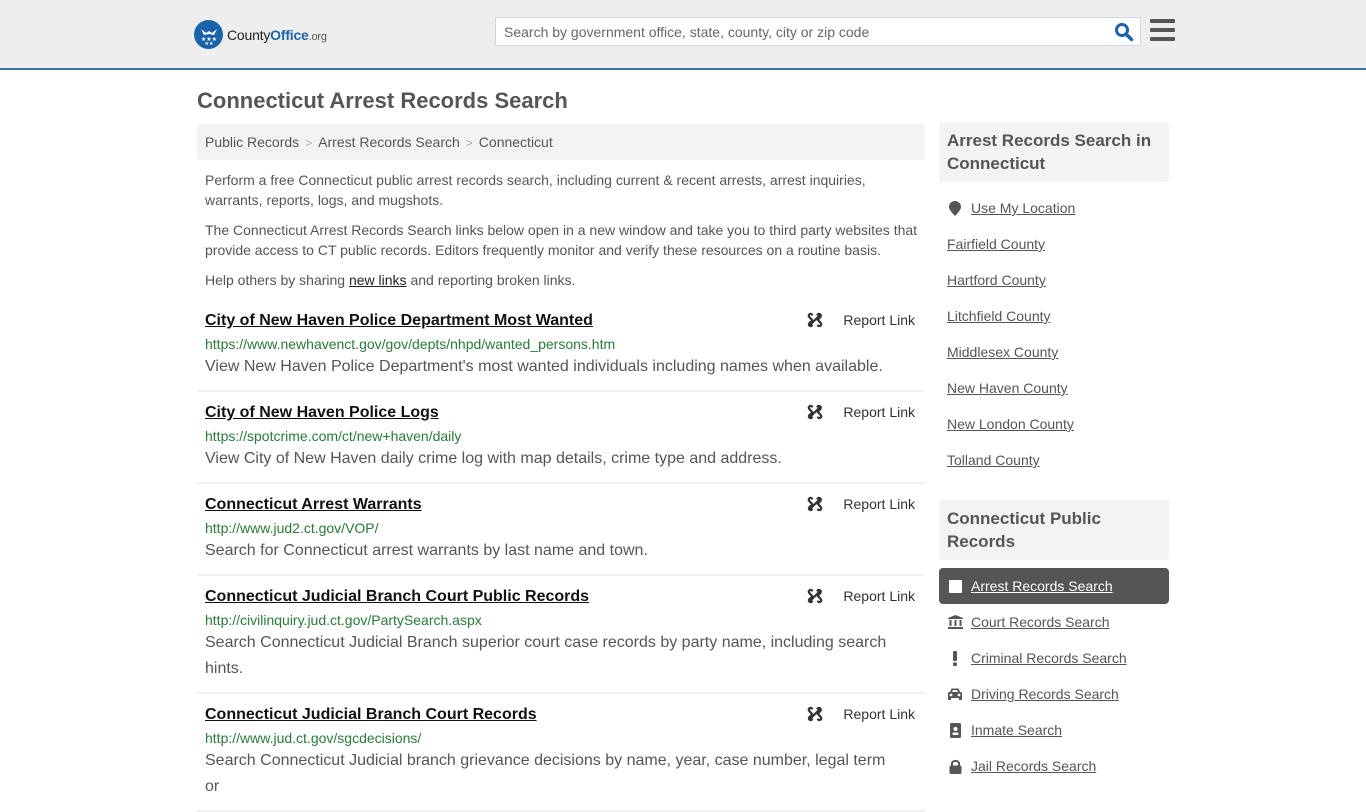 Image resolution: width=1366 pixels, height=812 pixels. Describe the element at coordinates (993, 460) in the screenshot. I see `county-link: Tolland County` at that location.